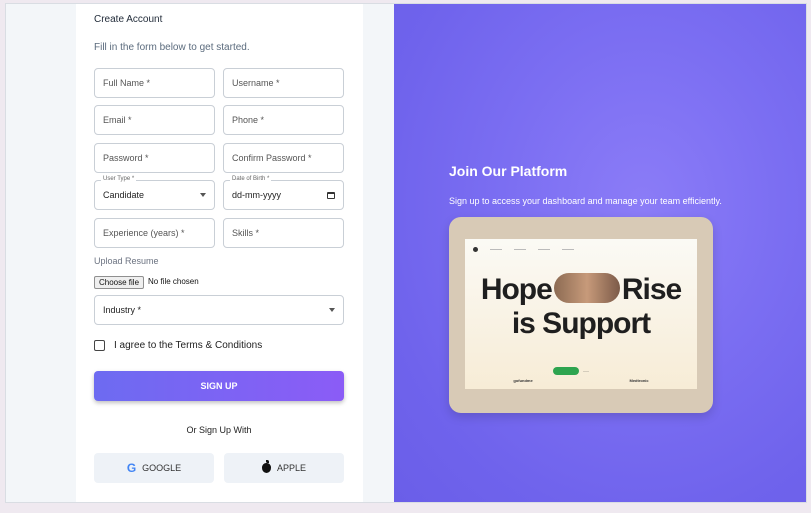 The width and height of the screenshot is (811, 513). What do you see at coordinates (117, 120) in the screenshot?
I see `email-placeholder: Email *` at bounding box center [117, 120].